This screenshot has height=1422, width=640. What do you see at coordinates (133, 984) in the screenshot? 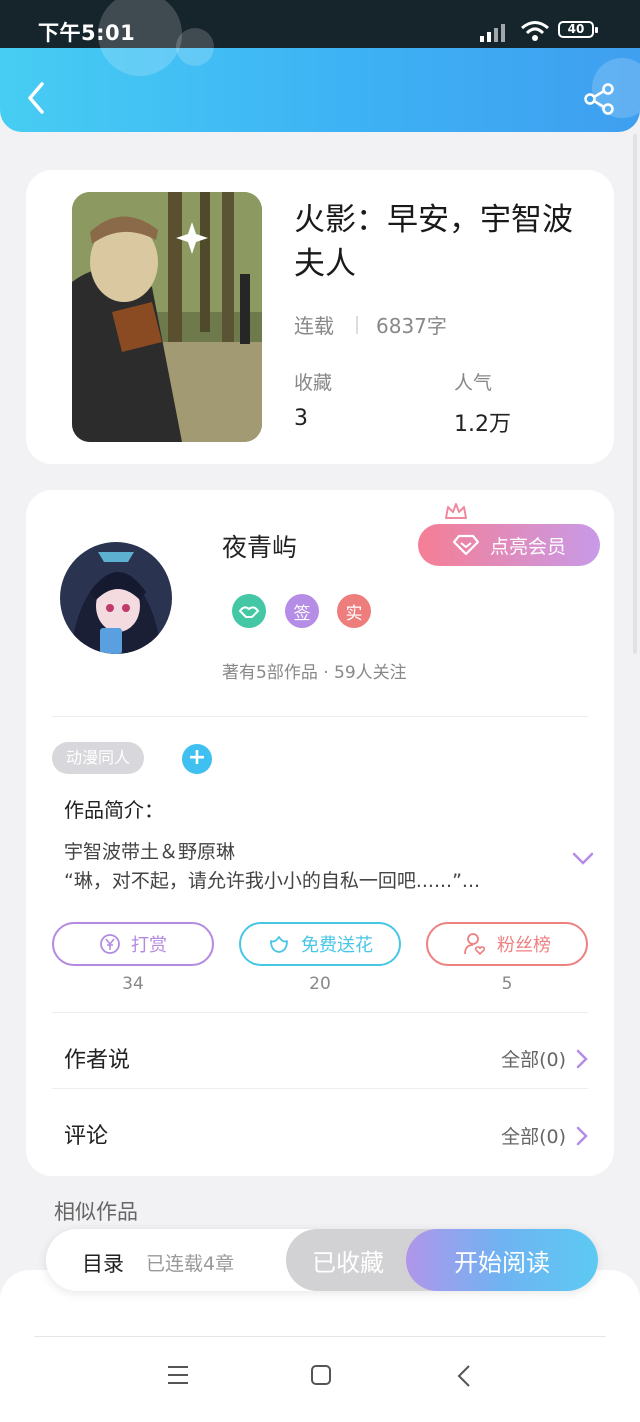
I see `tip-count: 34` at bounding box center [133, 984].